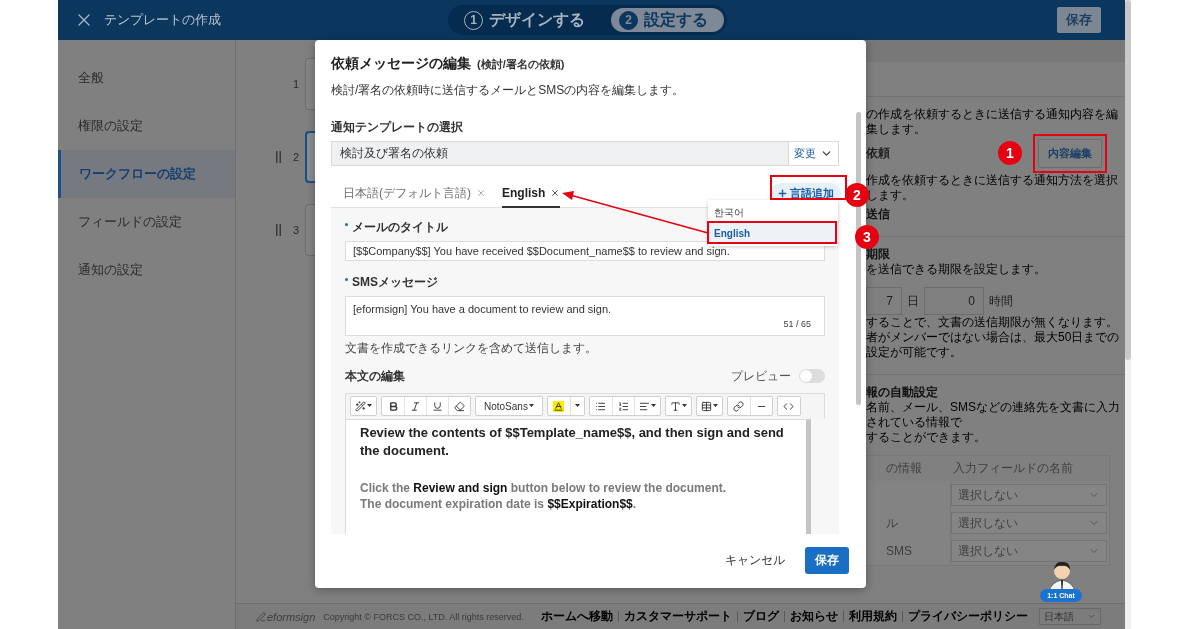 The width and height of the screenshot is (1188, 629). Describe the element at coordinates (375, 376) in the screenshot. I see `field-label: 本文の編集` at that location.